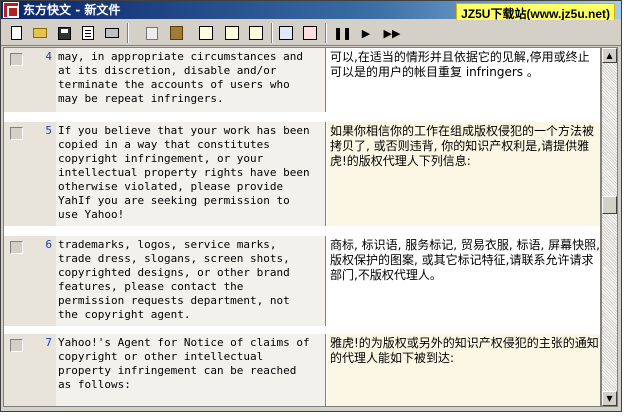 The width and height of the screenshot is (630, 418). I want to click on row-gutter: 5, so click(30, 174).